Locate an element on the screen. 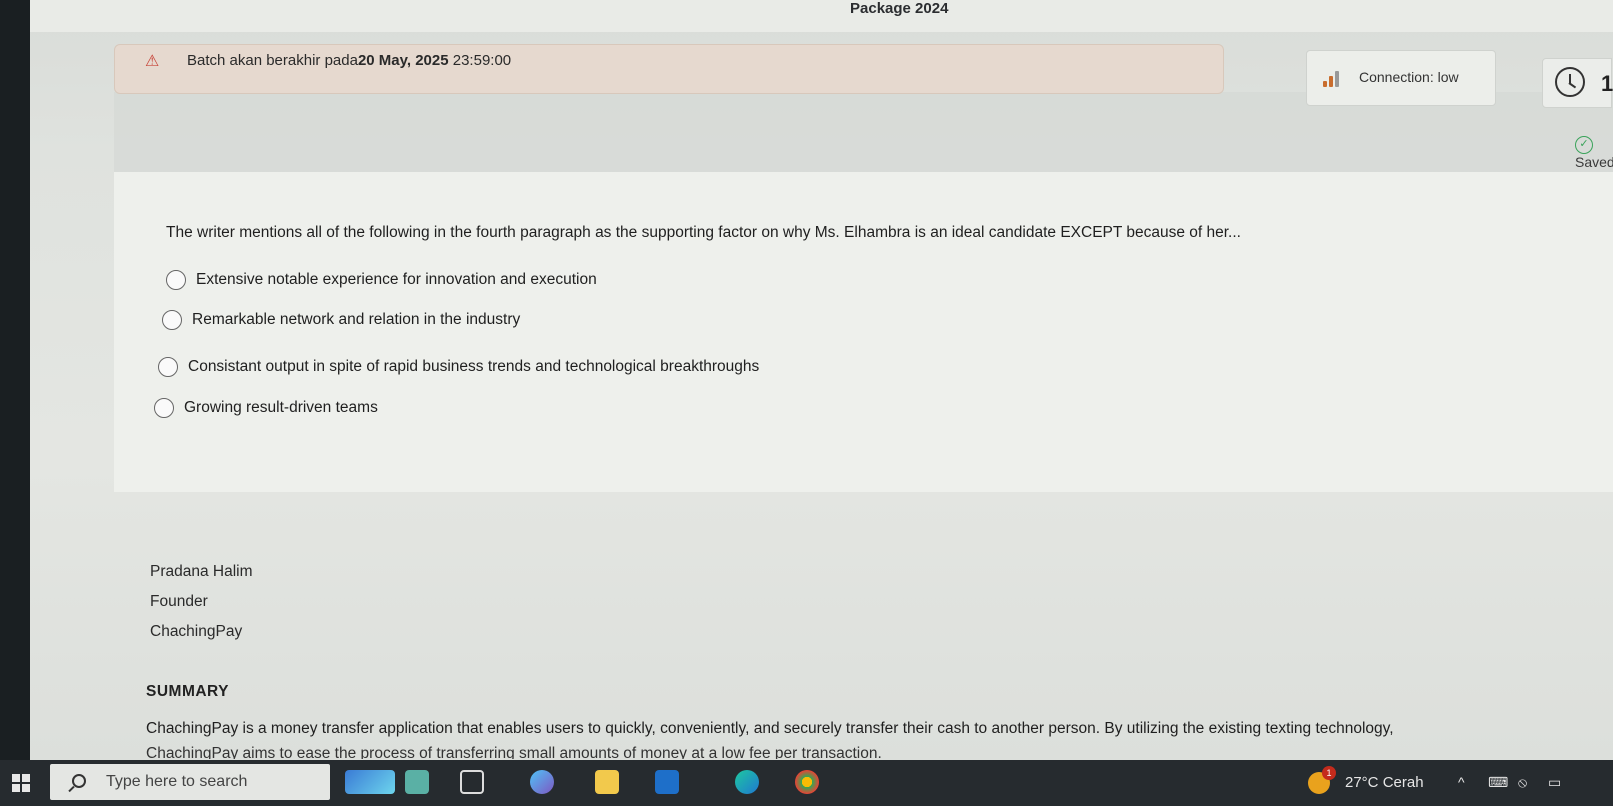  connection-status: Connection: low is located at coordinates (1401, 78).